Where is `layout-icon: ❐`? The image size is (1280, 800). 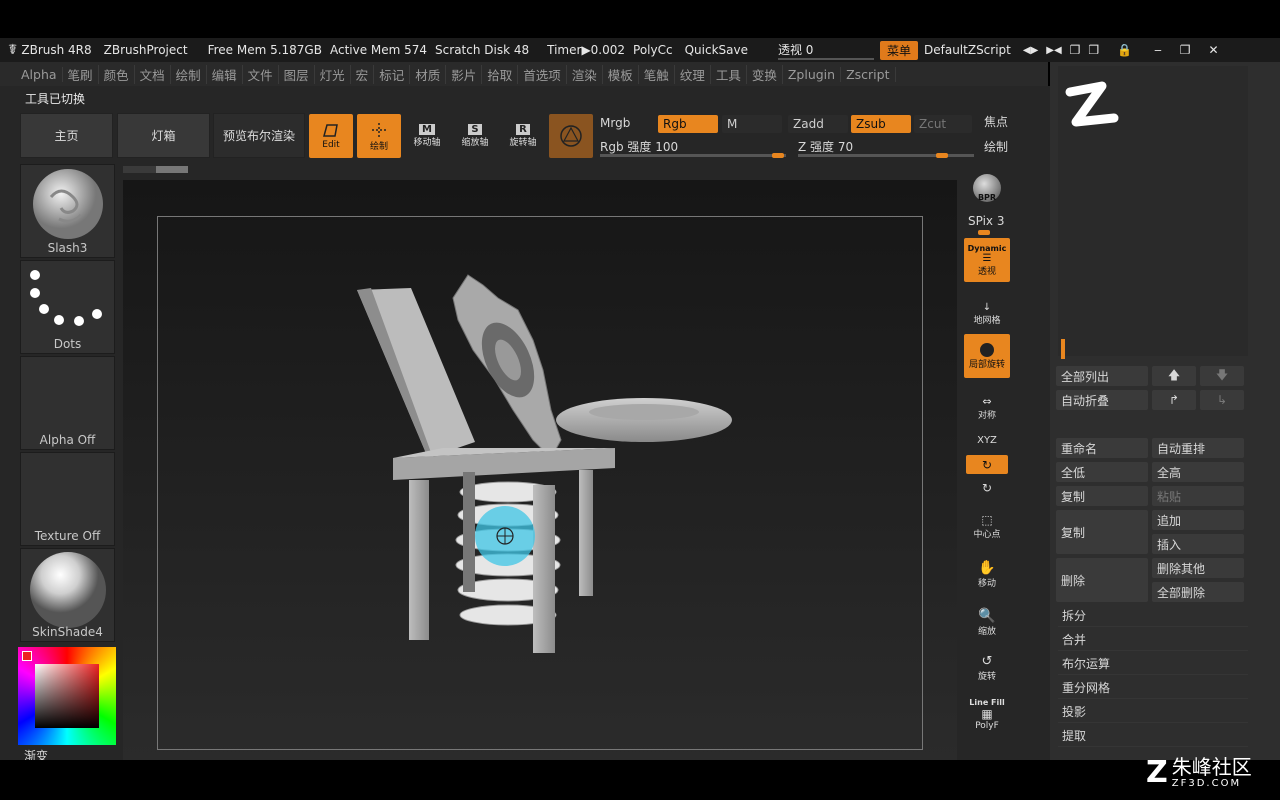
layout-icon: ❐ is located at coordinates (1075, 50).